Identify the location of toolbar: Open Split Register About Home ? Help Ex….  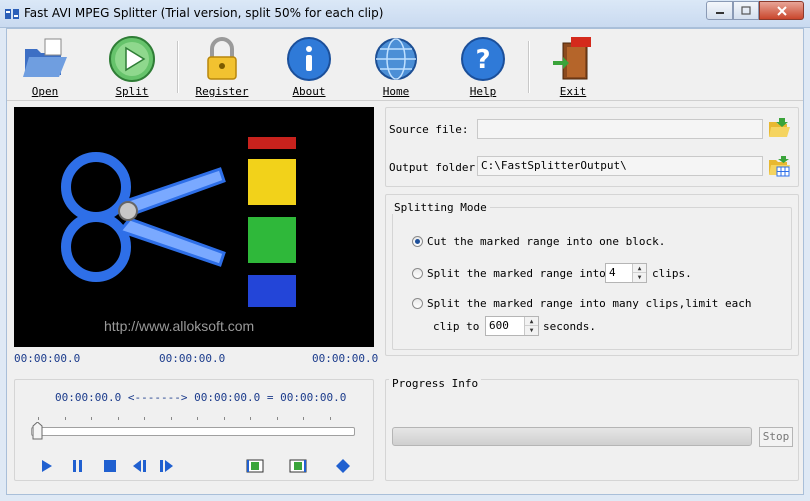
(405, 65).